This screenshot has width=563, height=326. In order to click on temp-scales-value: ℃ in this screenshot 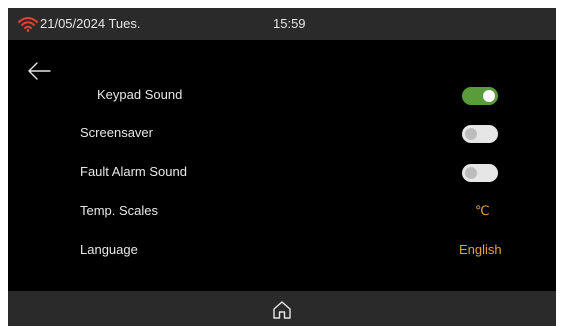, I will do `click(482, 211)`.